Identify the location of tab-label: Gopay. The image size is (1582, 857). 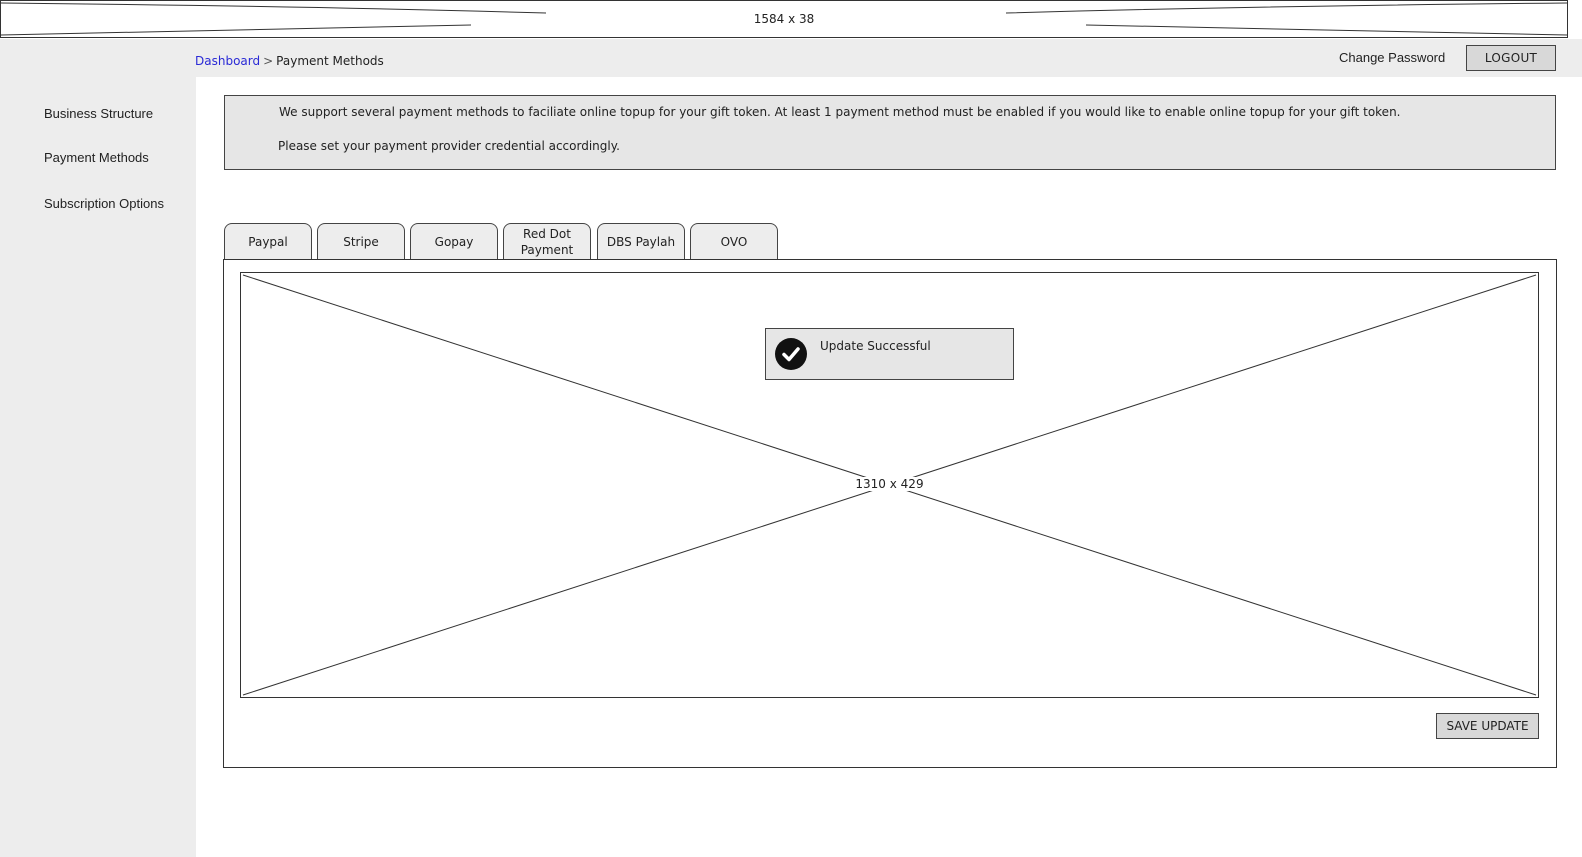
(454, 241).